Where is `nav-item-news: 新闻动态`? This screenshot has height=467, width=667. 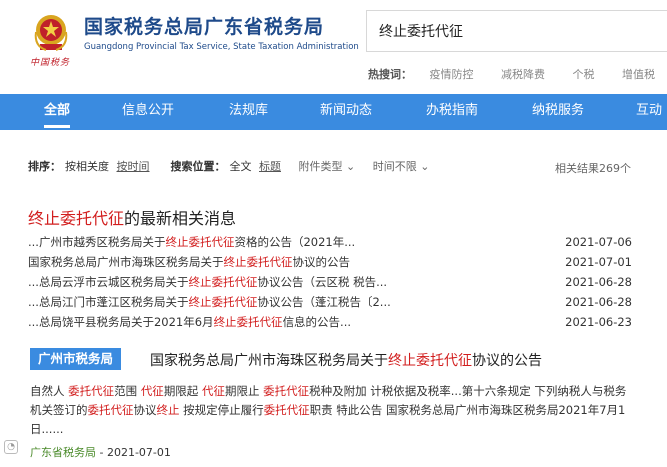
nav-item-news: 新闻动态 is located at coordinates (346, 112).